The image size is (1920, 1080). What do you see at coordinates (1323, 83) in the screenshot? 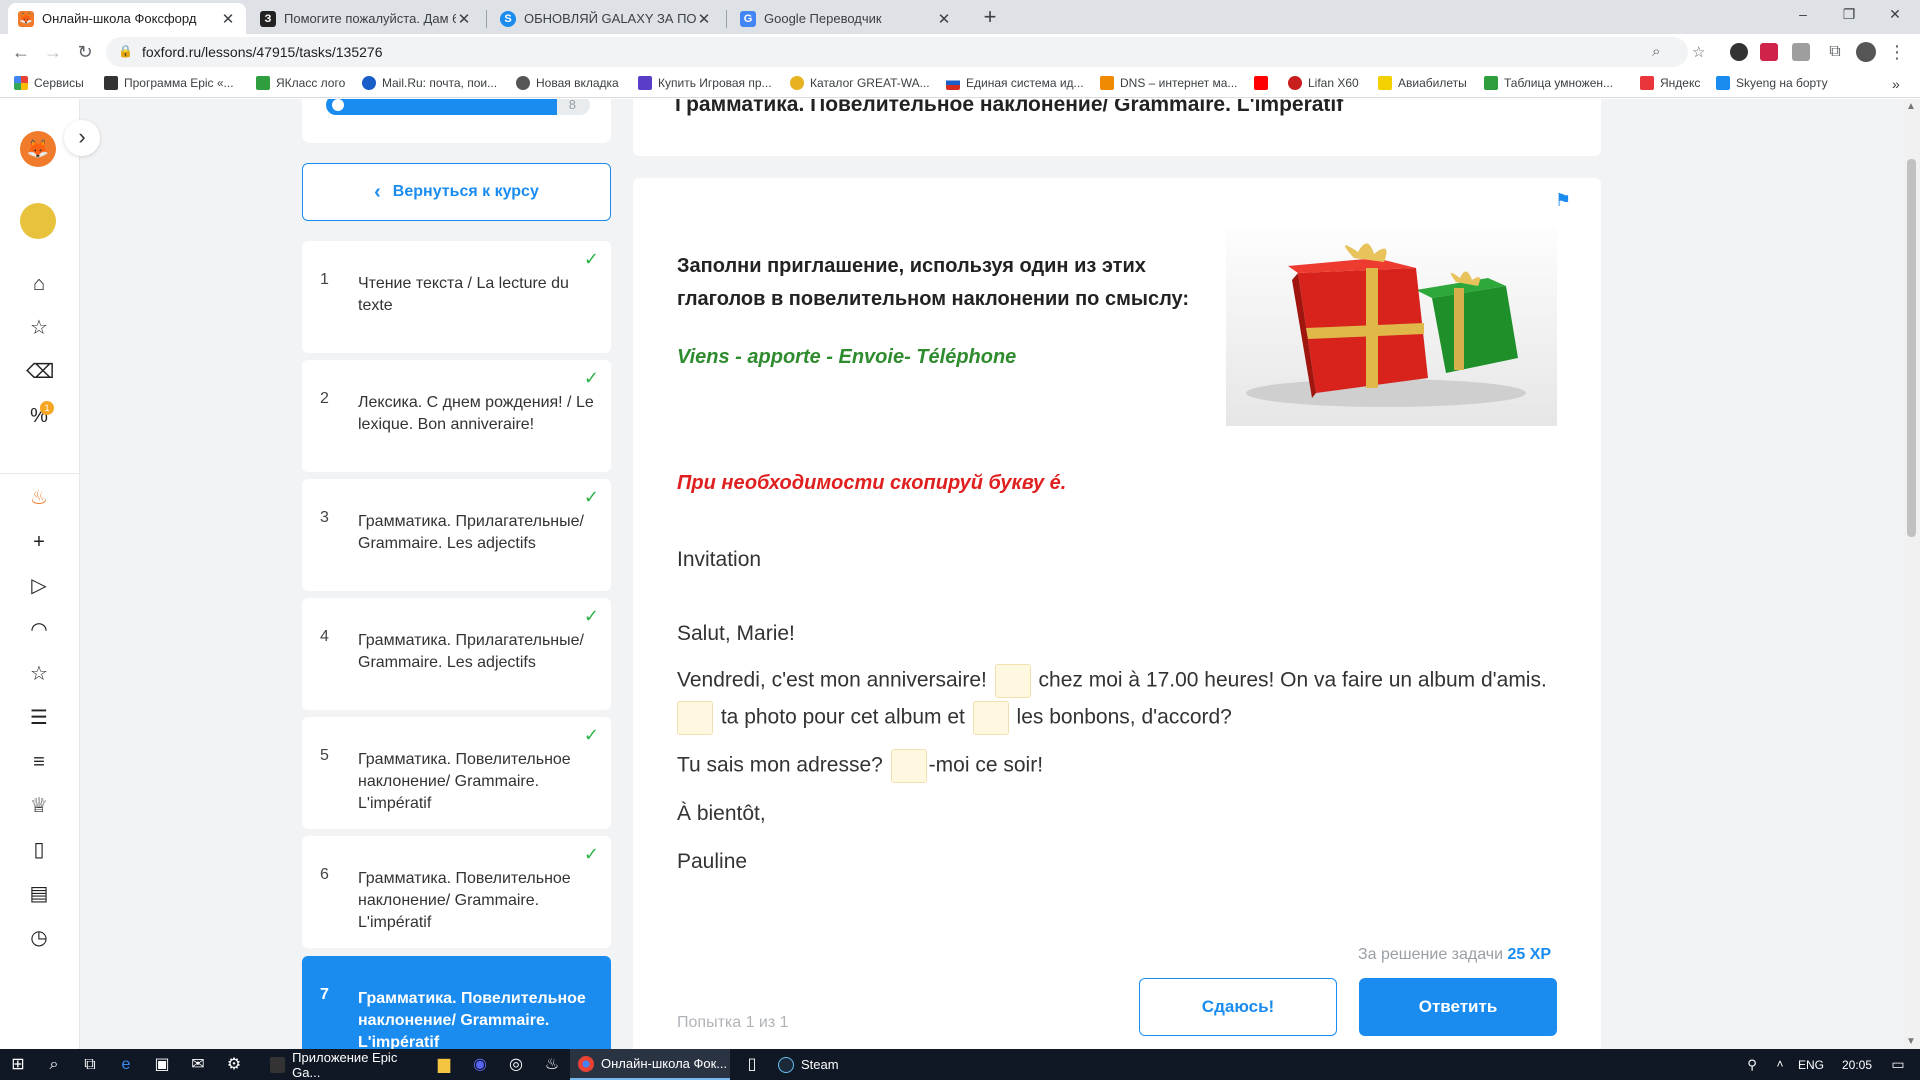
I see `bookmark-lifan: Lifan X60` at bounding box center [1323, 83].